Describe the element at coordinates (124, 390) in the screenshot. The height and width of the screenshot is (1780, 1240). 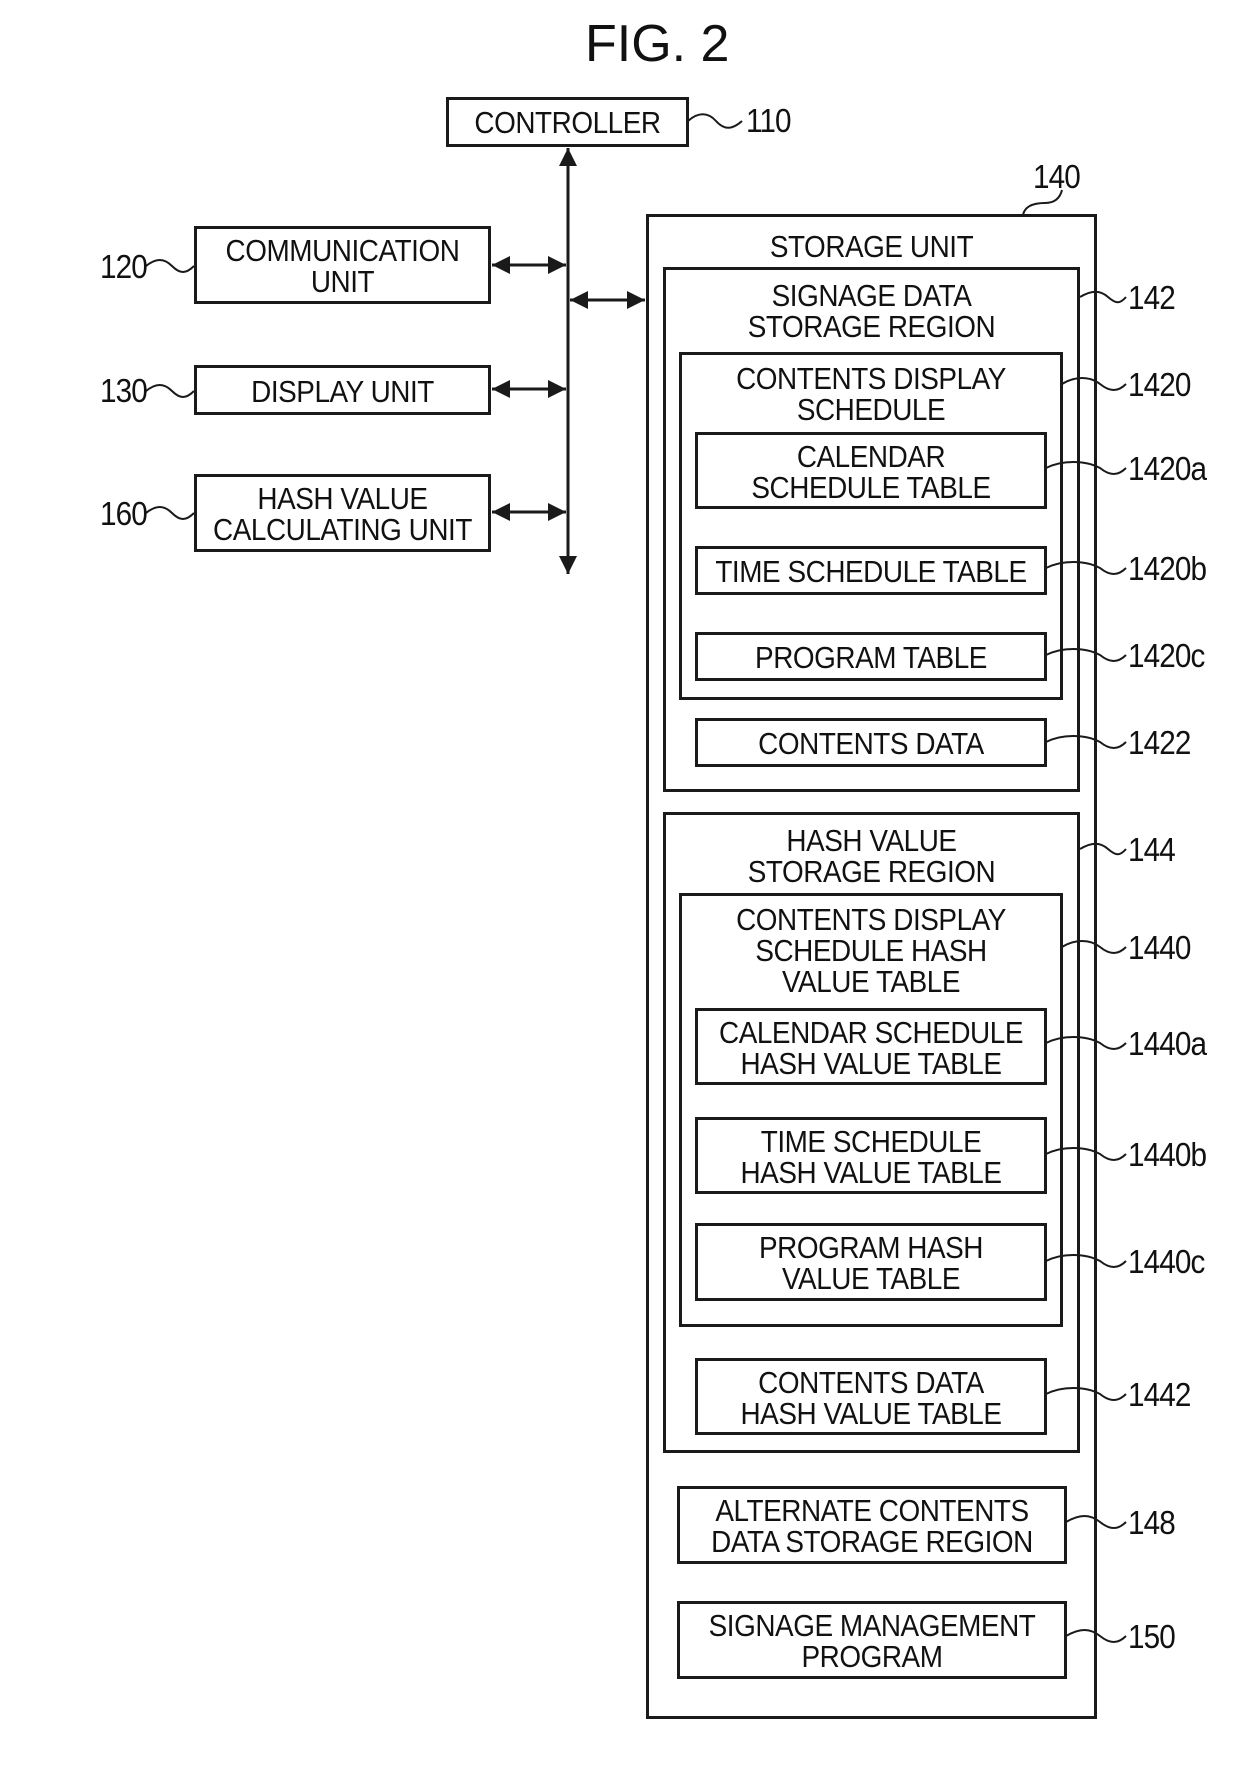
I see `ref-130: 130` at that location.